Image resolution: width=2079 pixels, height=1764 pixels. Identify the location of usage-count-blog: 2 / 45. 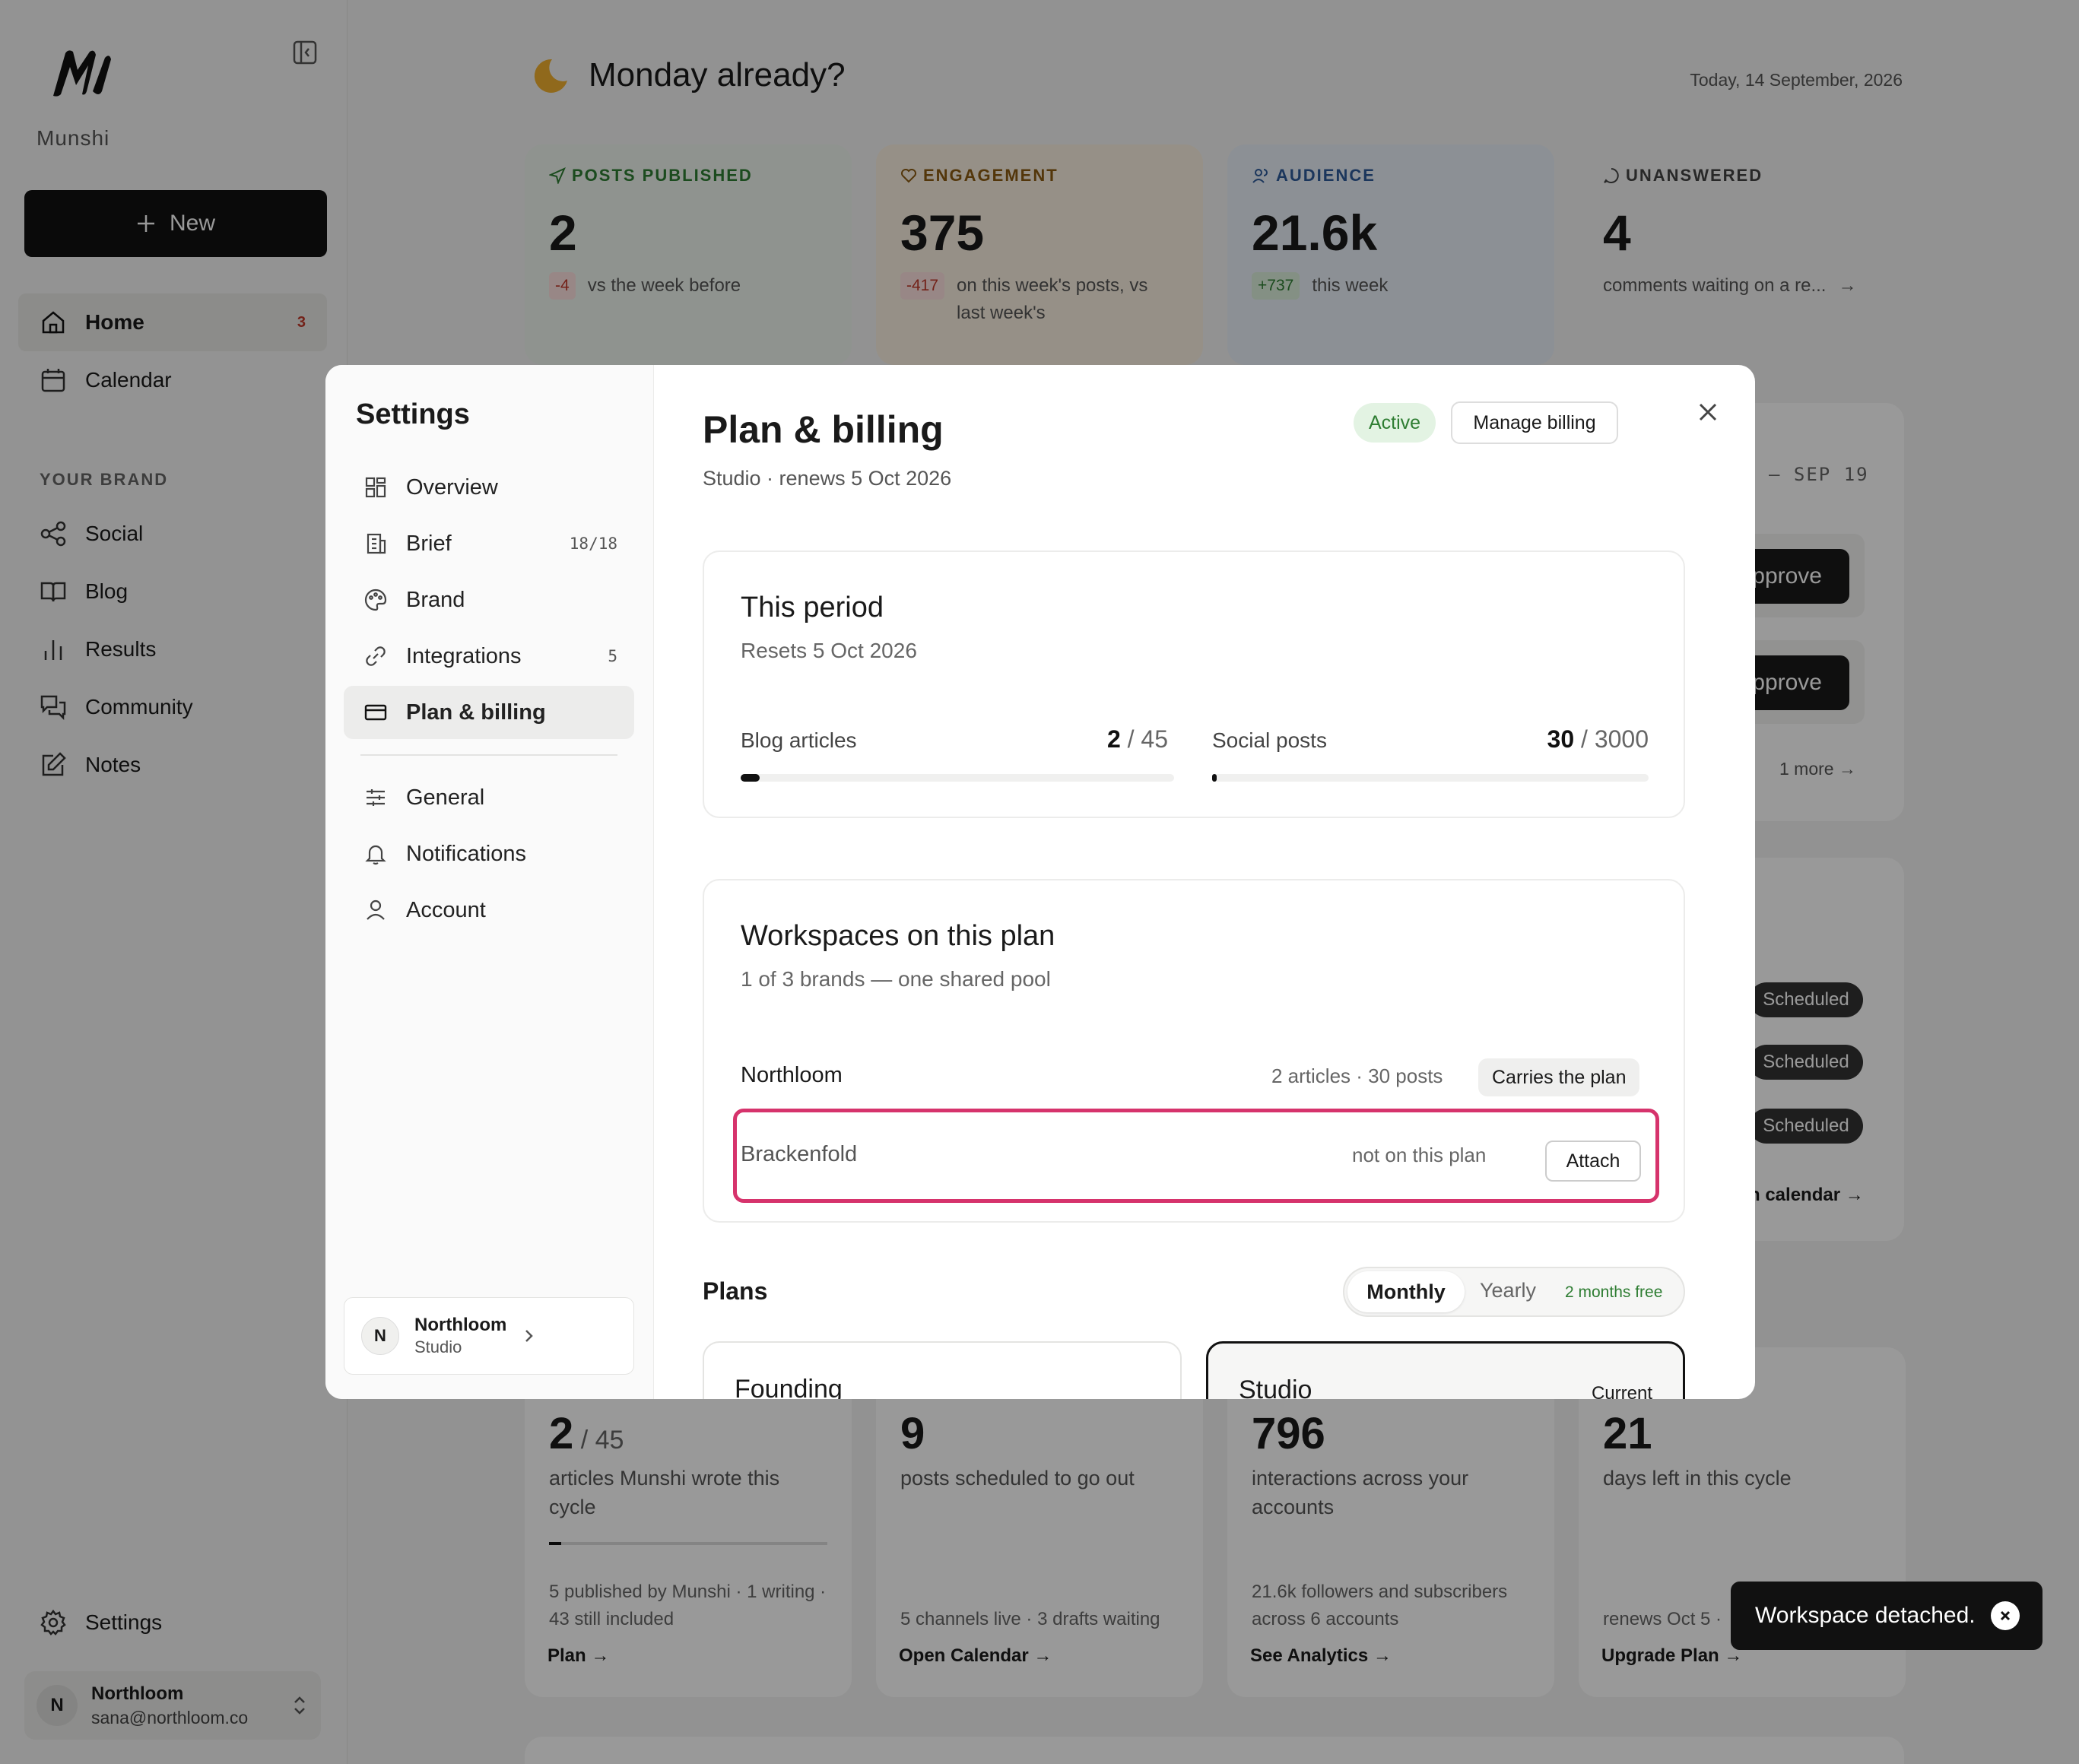
(1137, 739).